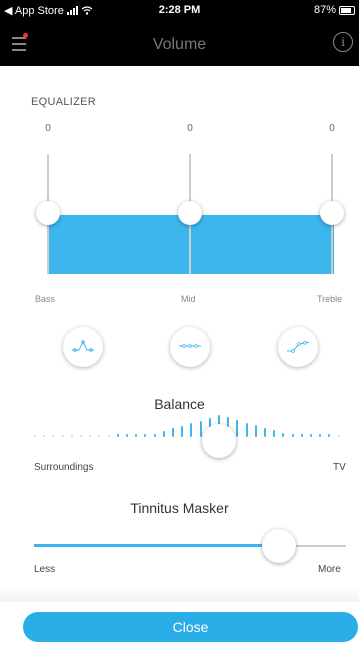  Describe the element at coordinates (179, 508) in the screenshot. I see `tinnitus-masker-title: Tinnitus Masker` at that location.